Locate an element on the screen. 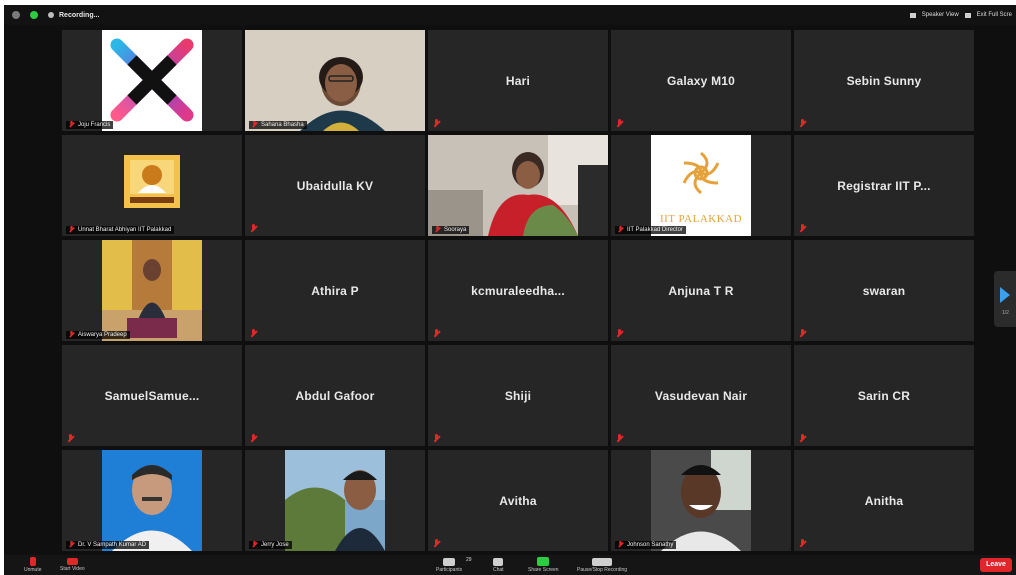 This screenshot has height=575, width=1016. next-page-button is located at coordinates (1005, 299).